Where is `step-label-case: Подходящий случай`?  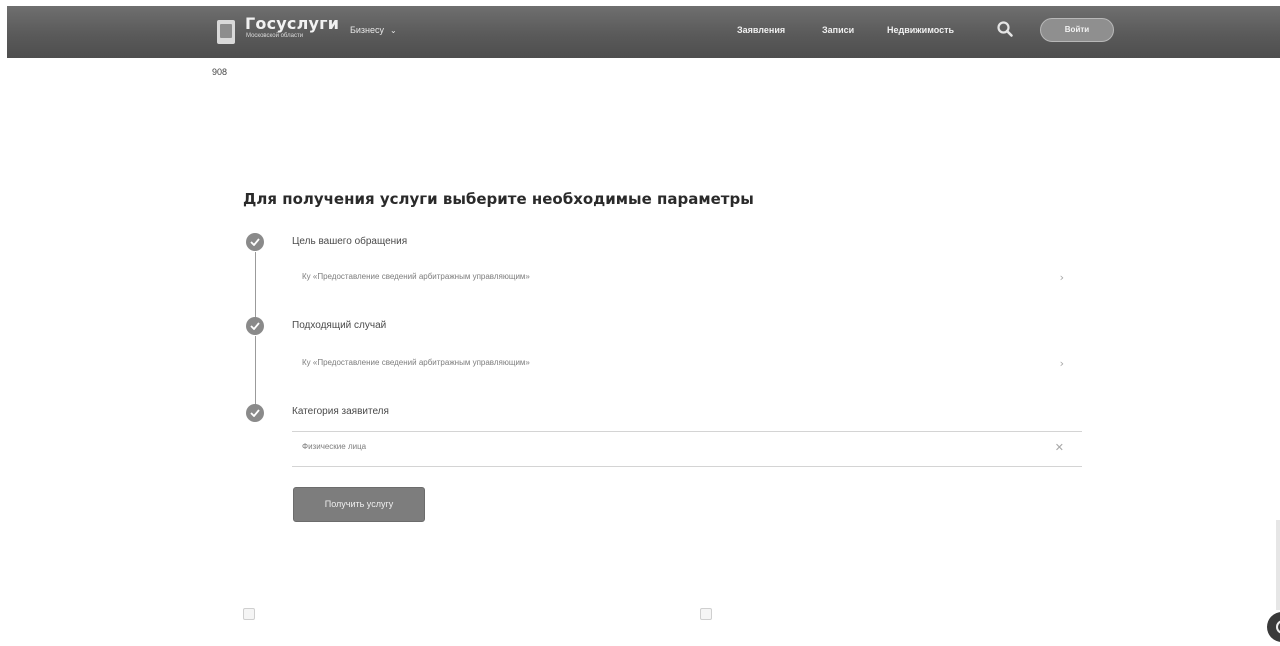
step-label-case: Подходящий случай is located at coordinates (339, 325).